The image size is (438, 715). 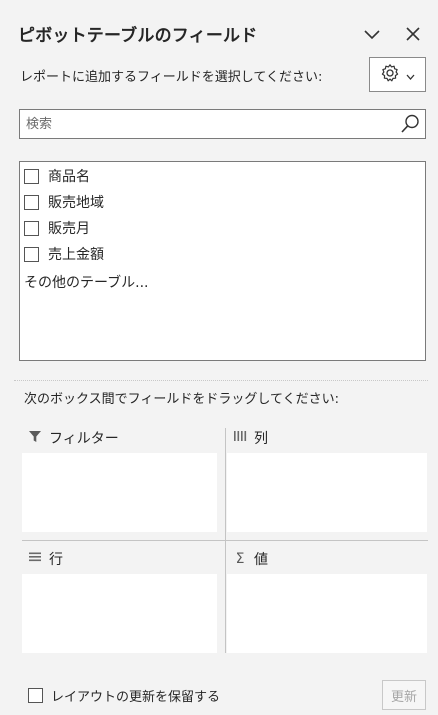 What do you see at coordinates (69, 177) in the screenshot?
I see `field-label: 商品名` at bounding box center [69, 177].